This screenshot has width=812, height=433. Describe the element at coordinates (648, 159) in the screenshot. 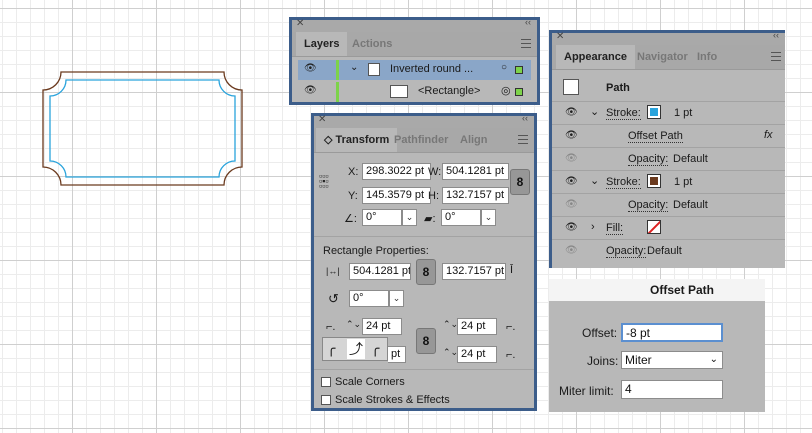

I see `opacity1-label: Opacity:` at that location.